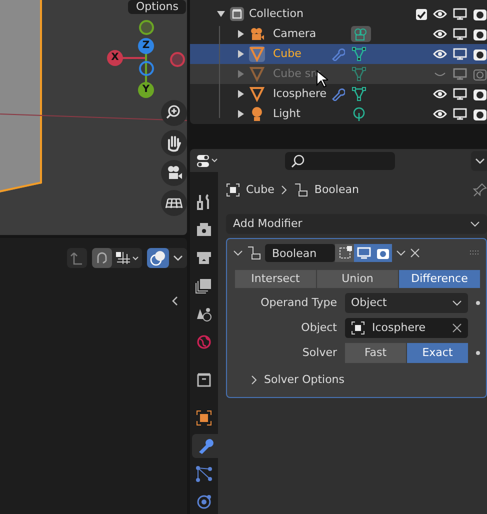 The height and width of the screenshot is (514, 487). What do you see at coordinates (204, 474) in the screenshot?
I see `particles-icon` at bounding box center [204, 474].